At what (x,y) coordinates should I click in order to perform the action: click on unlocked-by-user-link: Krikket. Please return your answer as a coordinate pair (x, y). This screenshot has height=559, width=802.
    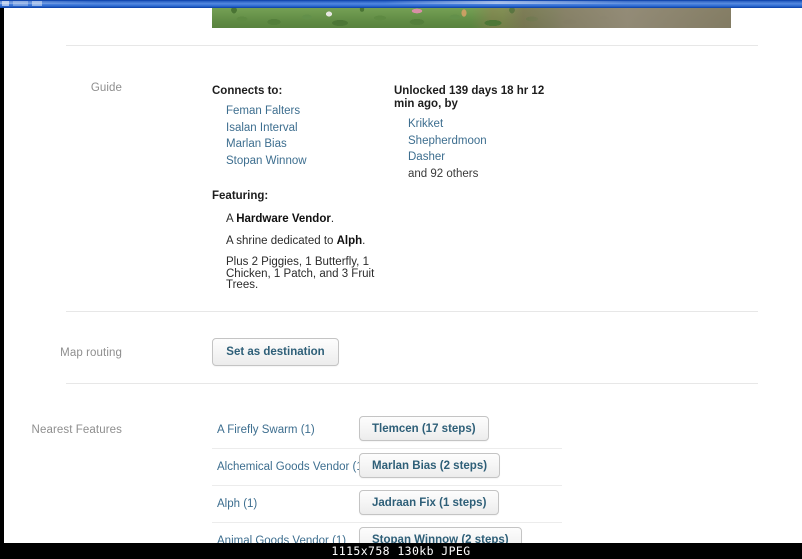
    Looking at the image, I should click on (494, 124).